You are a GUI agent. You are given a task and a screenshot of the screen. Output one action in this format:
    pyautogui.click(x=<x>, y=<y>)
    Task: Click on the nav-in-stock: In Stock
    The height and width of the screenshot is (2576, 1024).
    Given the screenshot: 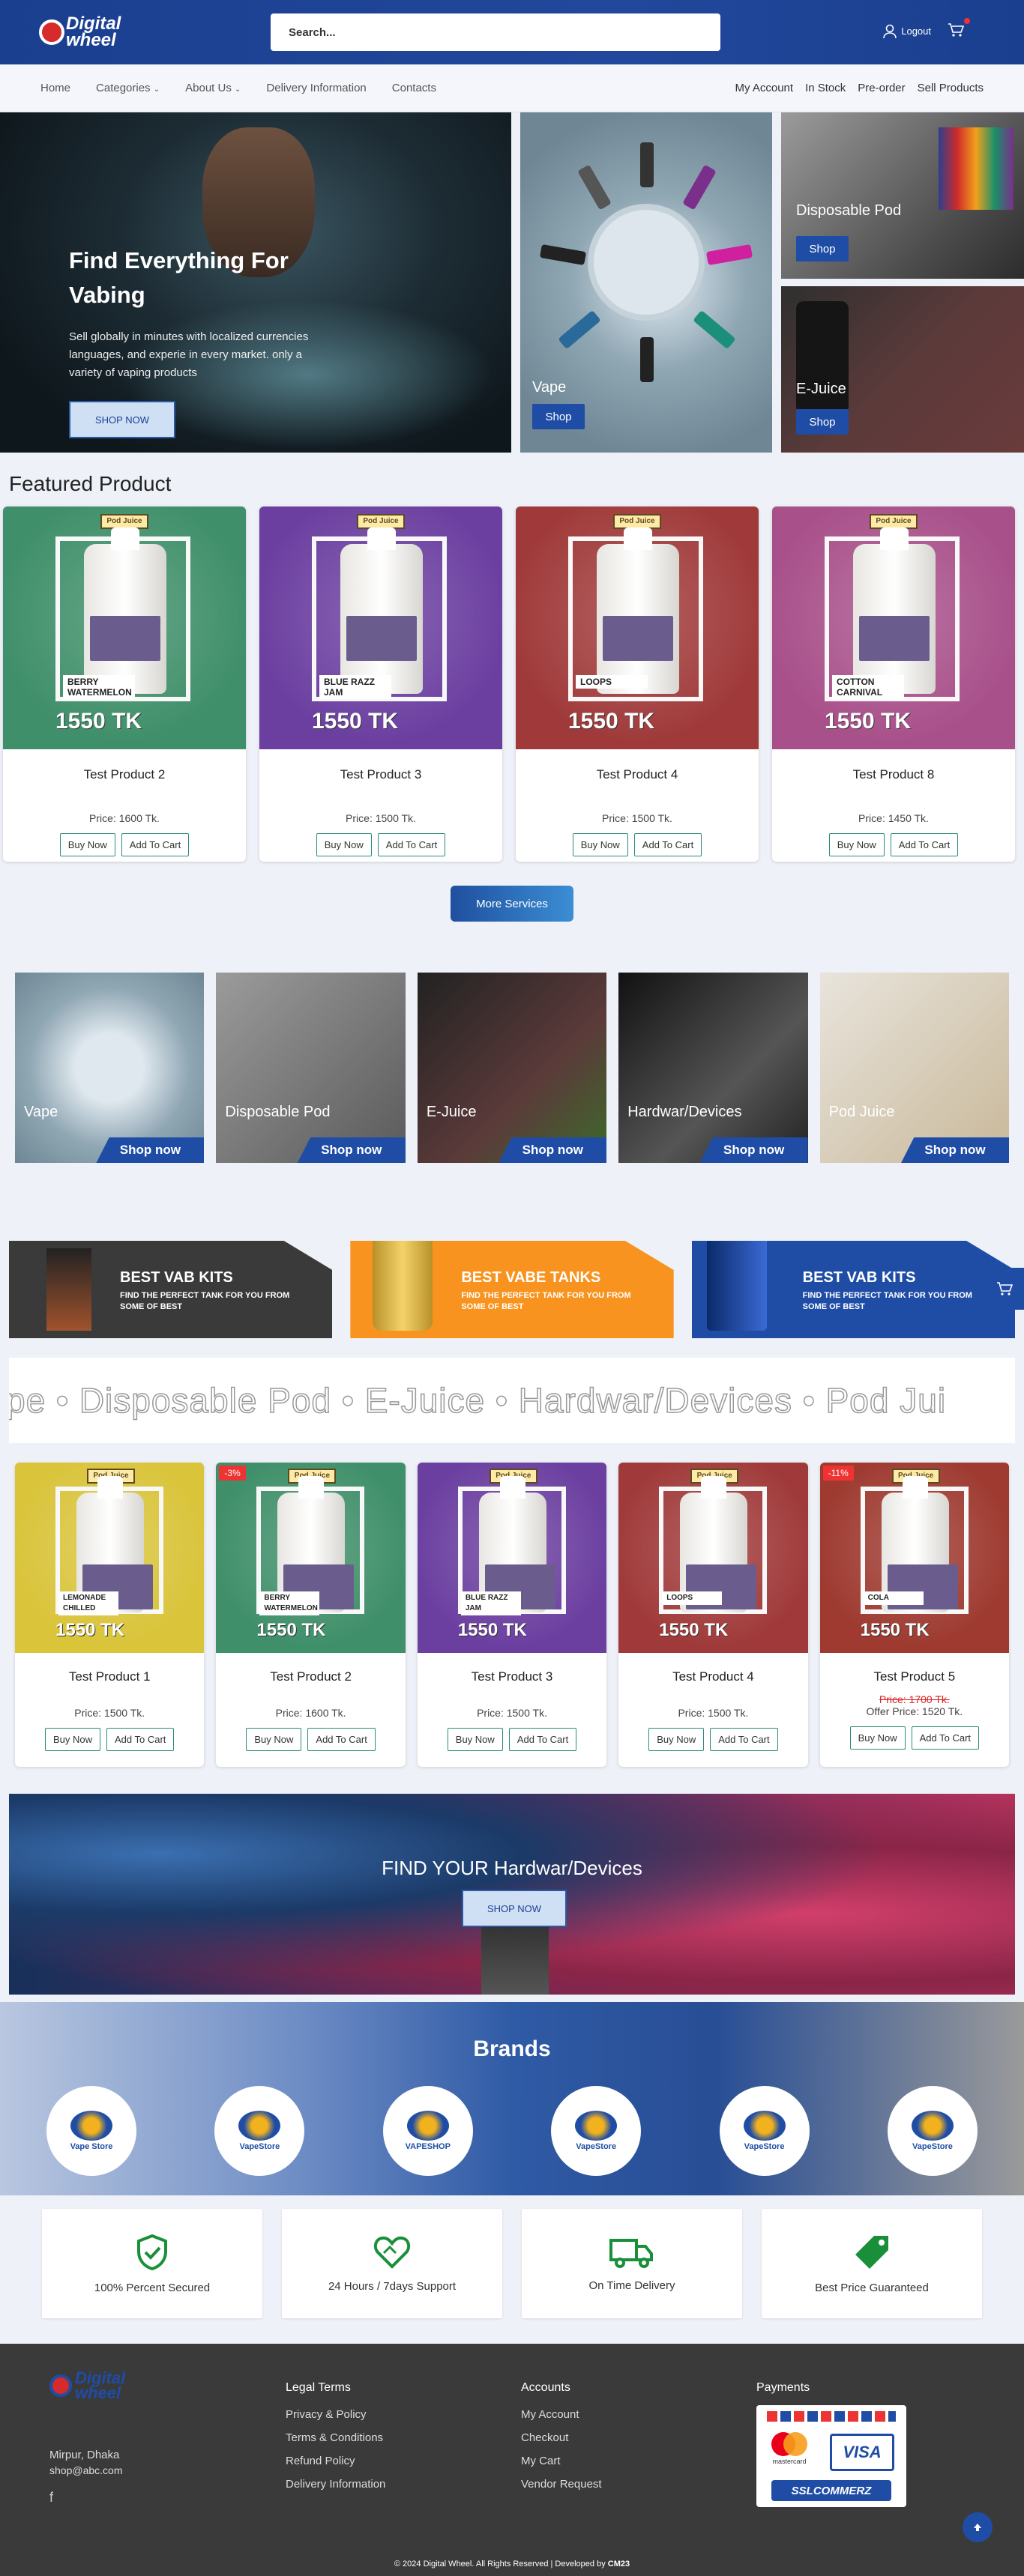 What is the action you would take?
    pyautogui.click(x=825, y=88)
    